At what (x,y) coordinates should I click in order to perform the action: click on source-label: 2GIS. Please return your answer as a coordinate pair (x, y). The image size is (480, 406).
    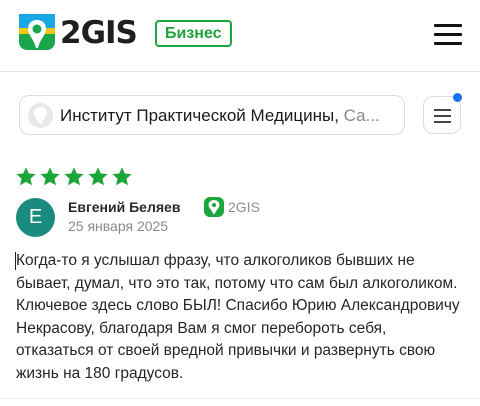
    Looking at the image, I should click on (244, 207).